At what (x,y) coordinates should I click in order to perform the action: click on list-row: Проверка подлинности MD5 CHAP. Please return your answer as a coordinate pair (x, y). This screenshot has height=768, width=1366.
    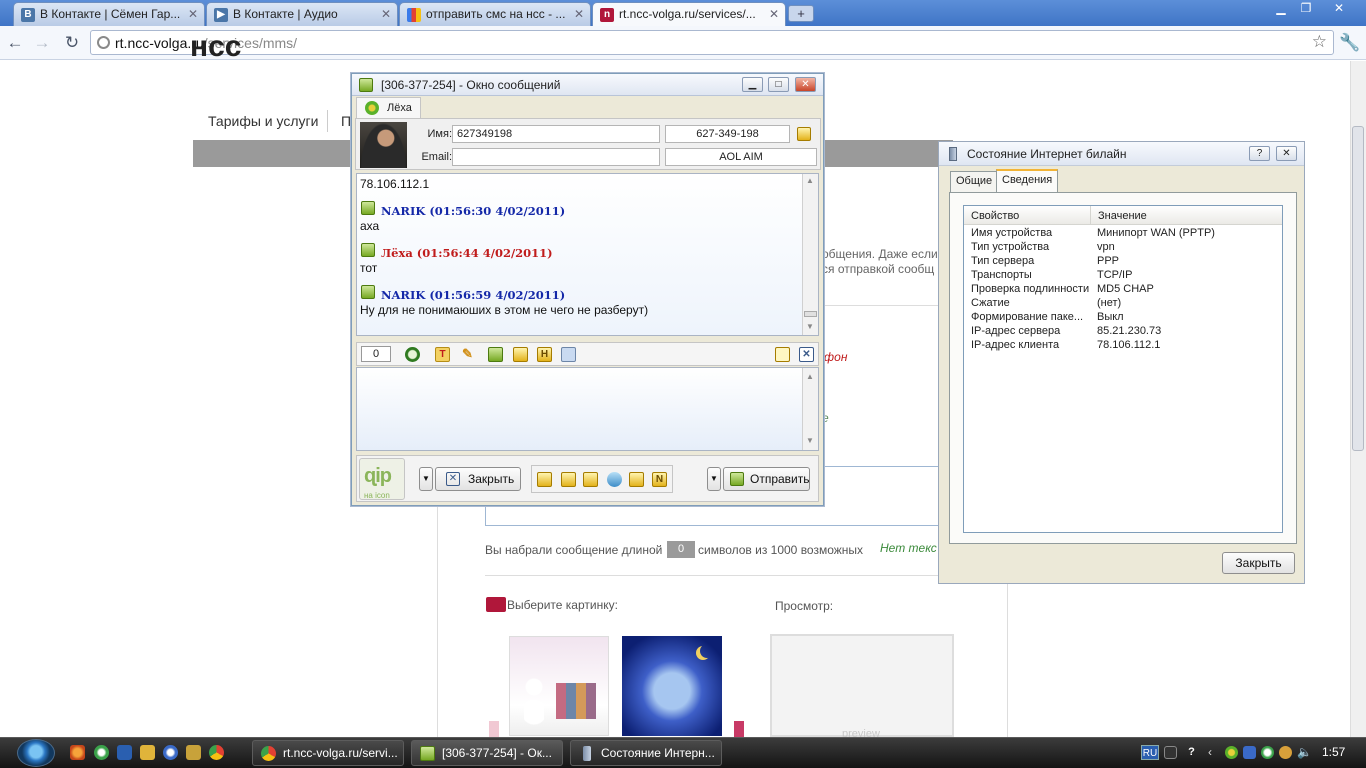
    Looking at the image, I should click on (1124, 290).